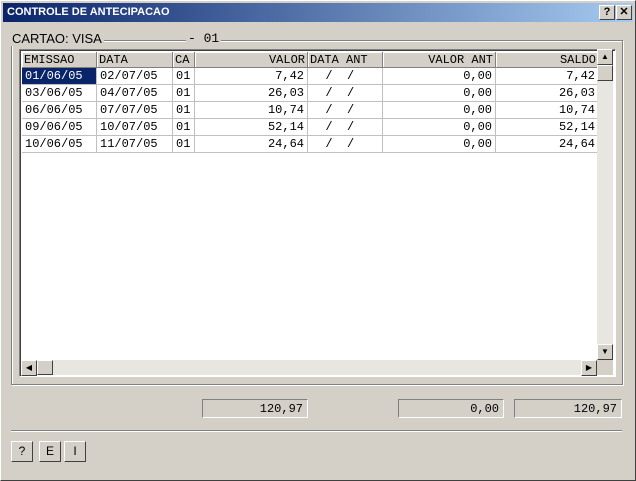  What do you see at coordinates (316, 431) in the screenshot?
I see `bottom-divider` at bounding box center [316, 431].